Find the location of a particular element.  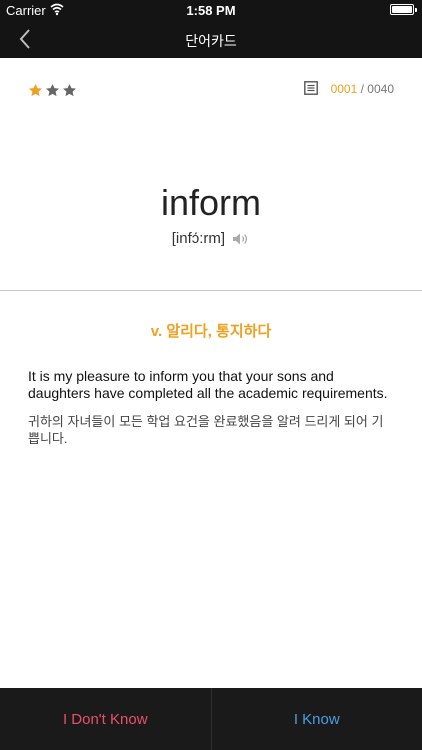

card-divider is located at coordinates (211, 290).